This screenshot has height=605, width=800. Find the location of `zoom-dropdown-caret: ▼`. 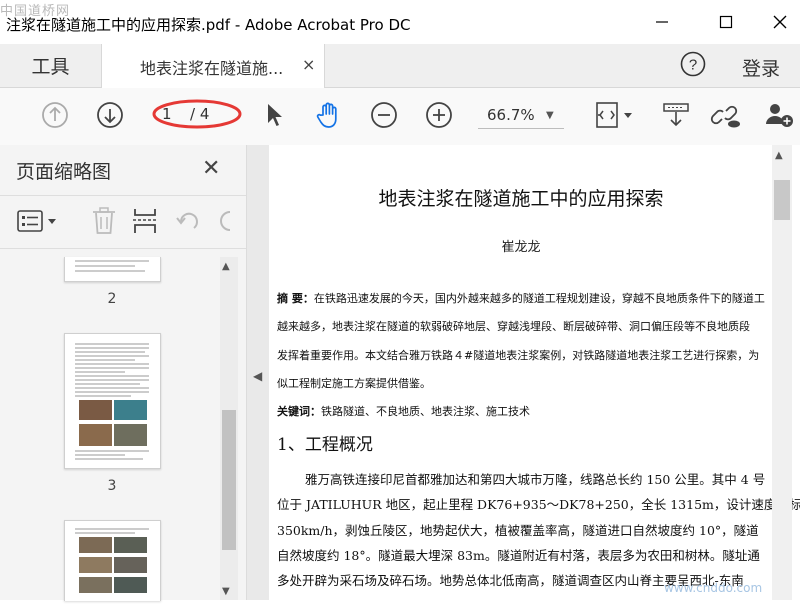

zoom-dropdown-caret: ▼ is located at coordinates (550, 115).